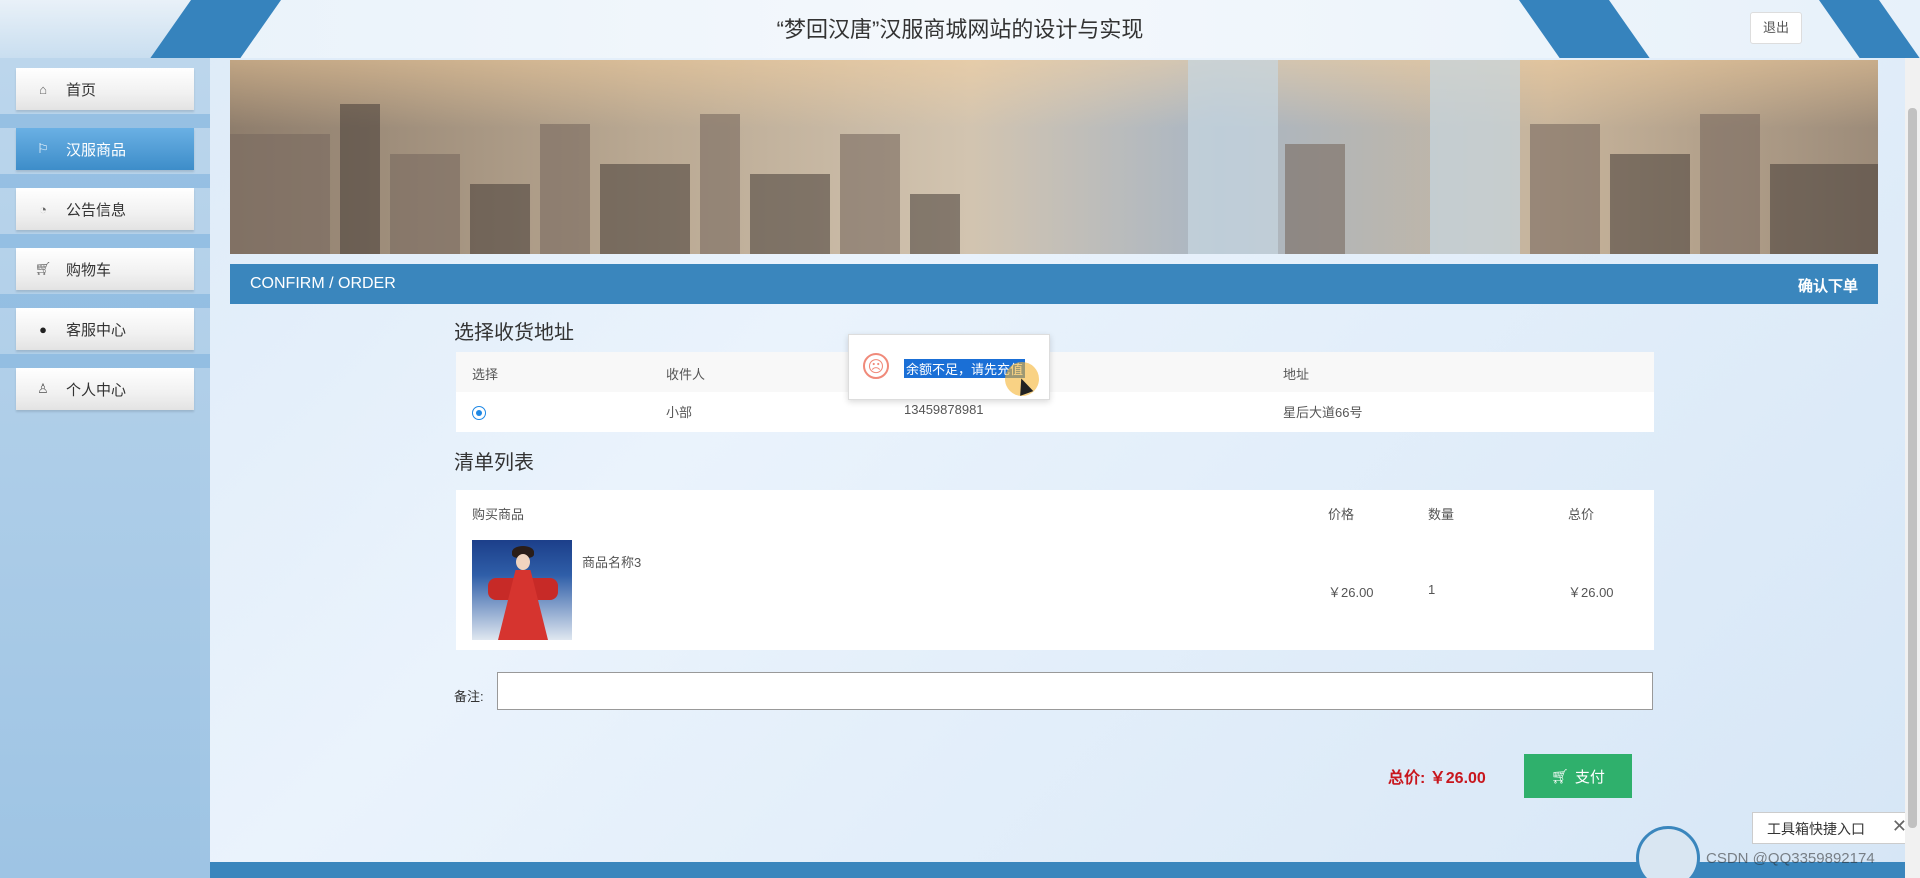  I want to click on product-thumbnail, so click(522, 590).